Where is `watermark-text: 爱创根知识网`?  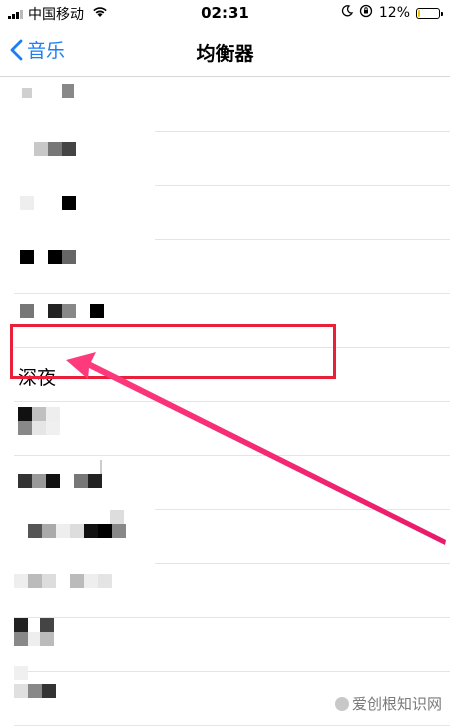 watermark-text: 爱创根知识网 is located at coordinates (396, 704).